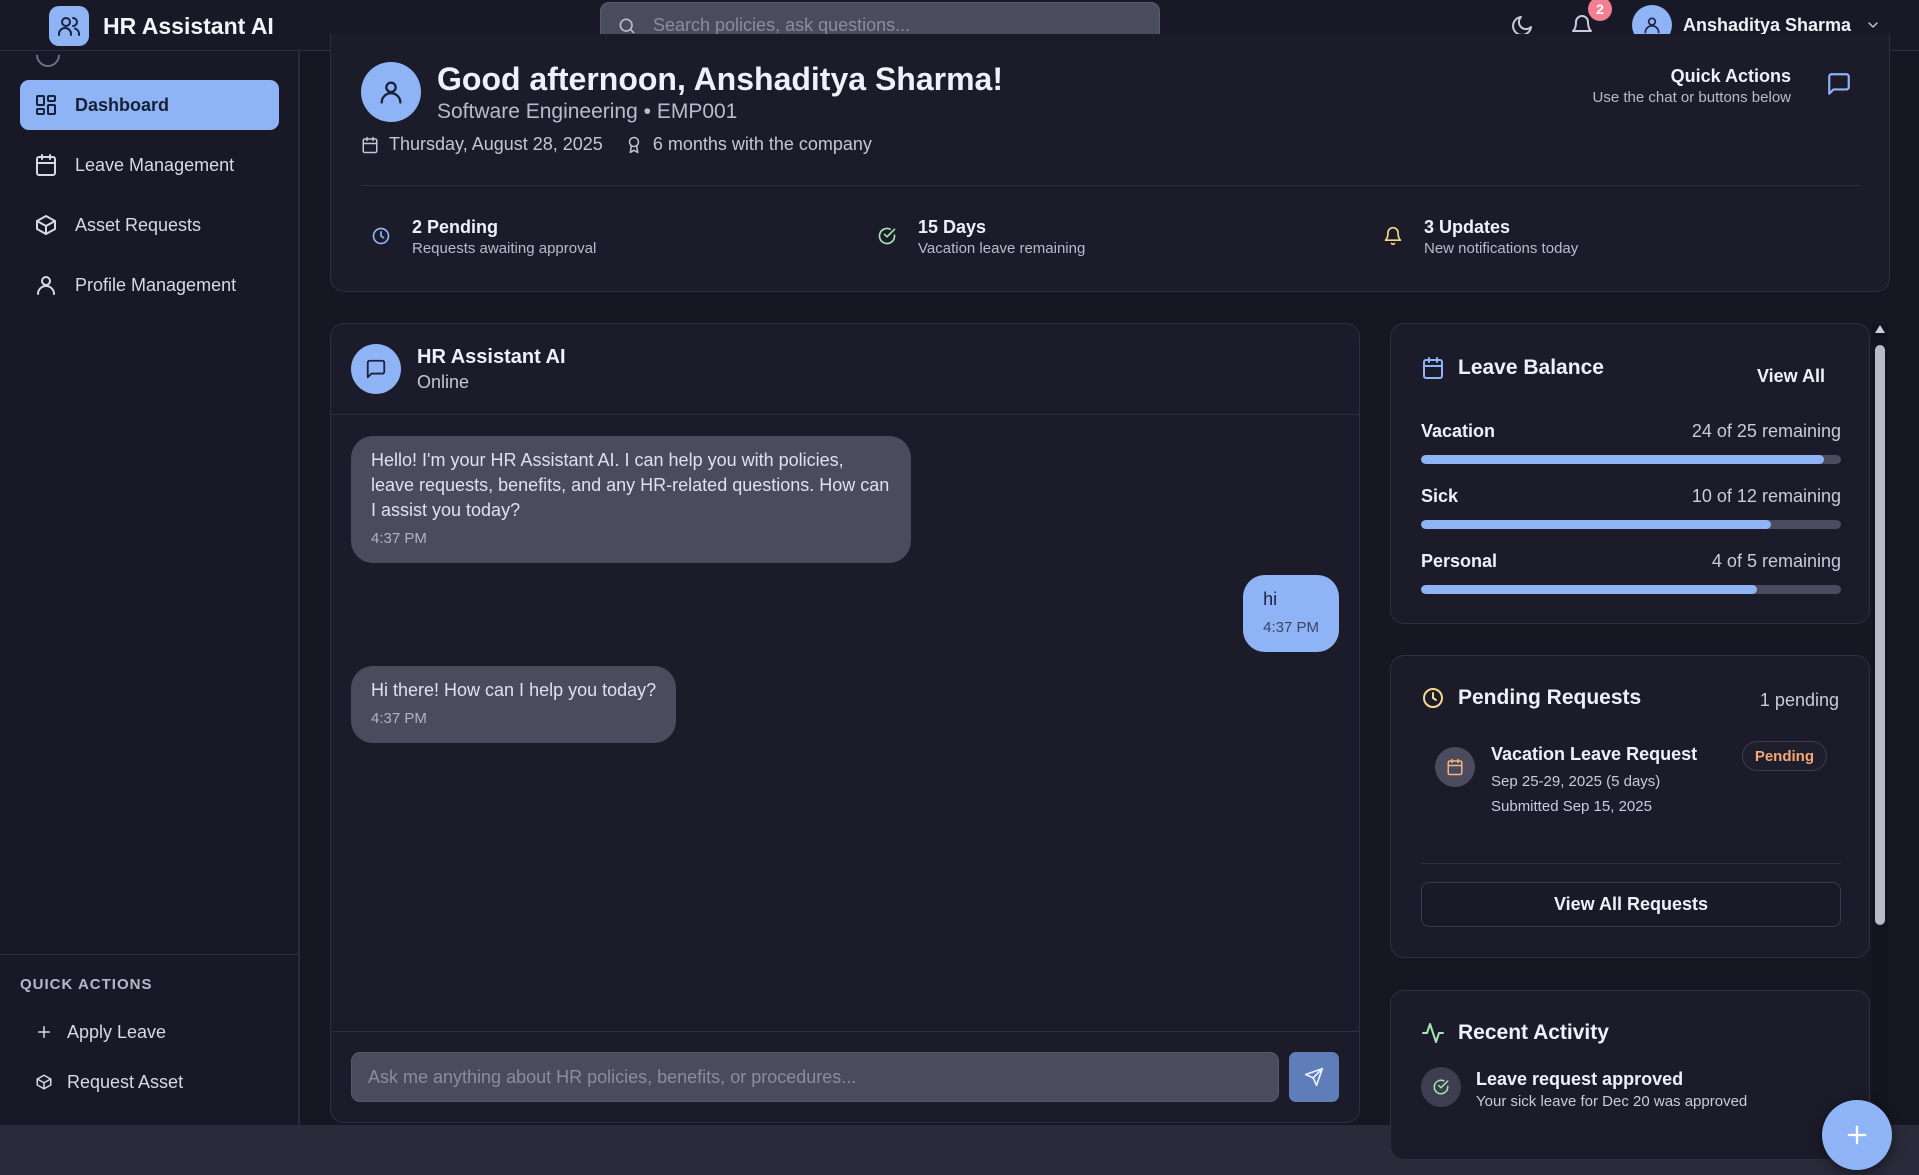 Image resolution: width=1919 pixels, height=1175 pixels. What do you see at coordinates (496, 144) in the screenshot?
I see `current-date: Thursday, August 28, 2025` at bounding box center [496, 144].